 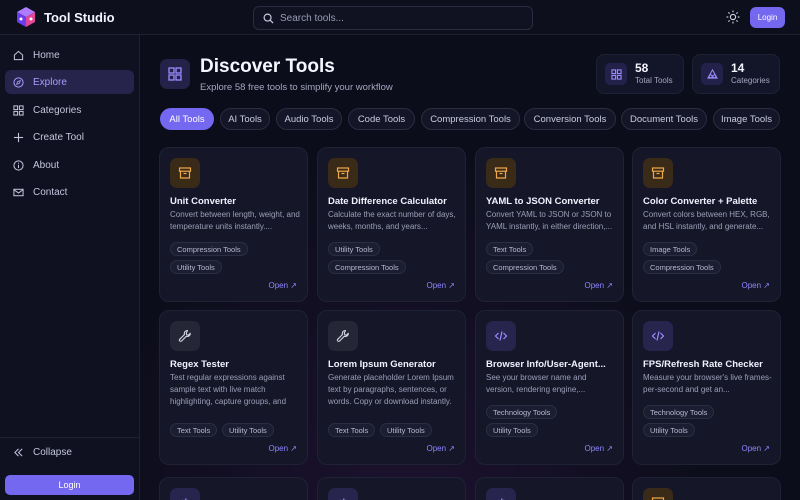 I want to click on stat-label: Categories, so click(x=750, y=80).